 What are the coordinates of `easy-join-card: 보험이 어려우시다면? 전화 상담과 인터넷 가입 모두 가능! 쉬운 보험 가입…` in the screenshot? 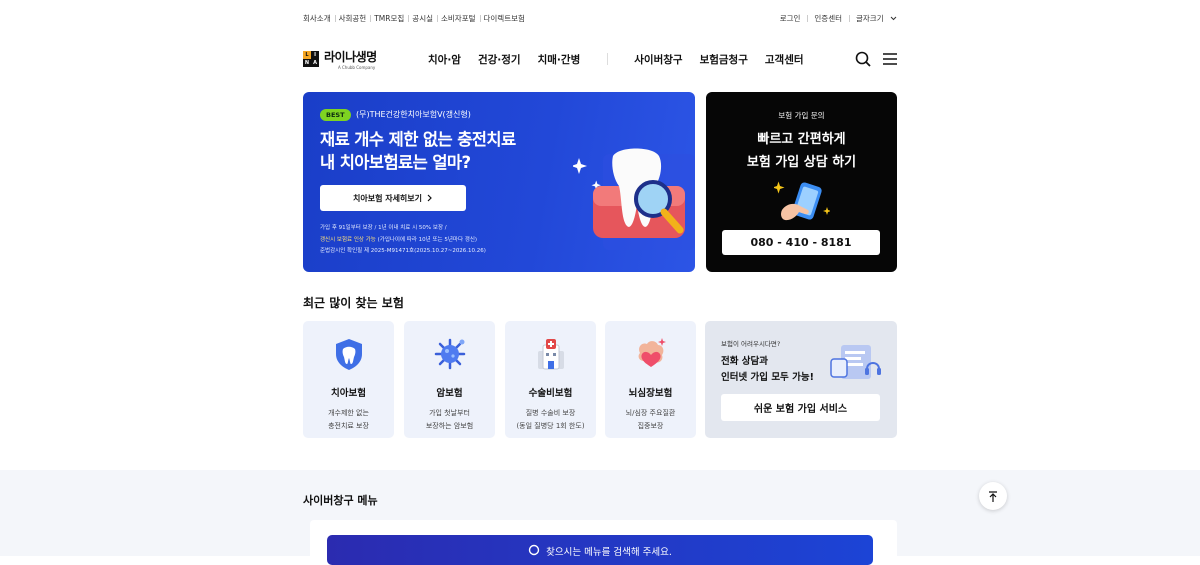 It's located at (801, 379).